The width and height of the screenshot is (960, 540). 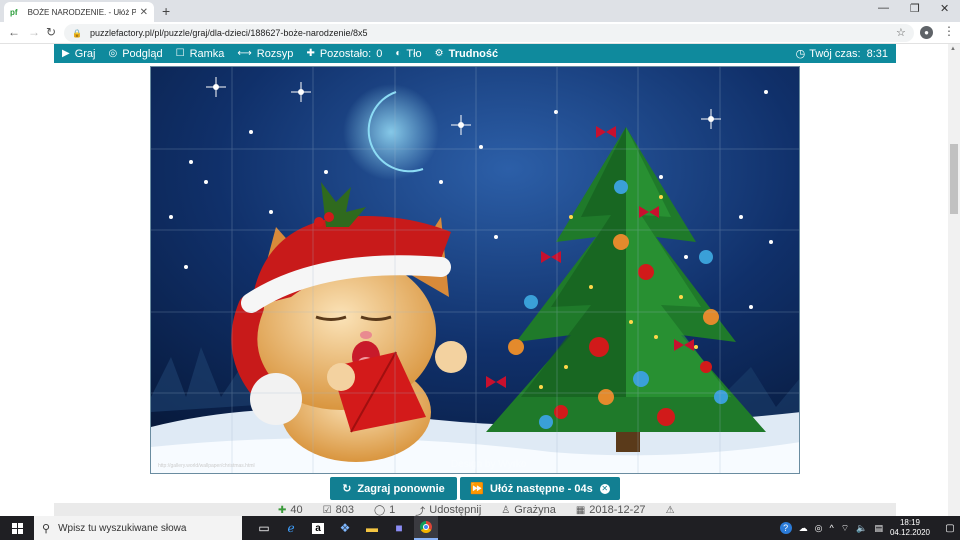 I want to click on play-count: ☑ 803, so click(x=338, y=510).